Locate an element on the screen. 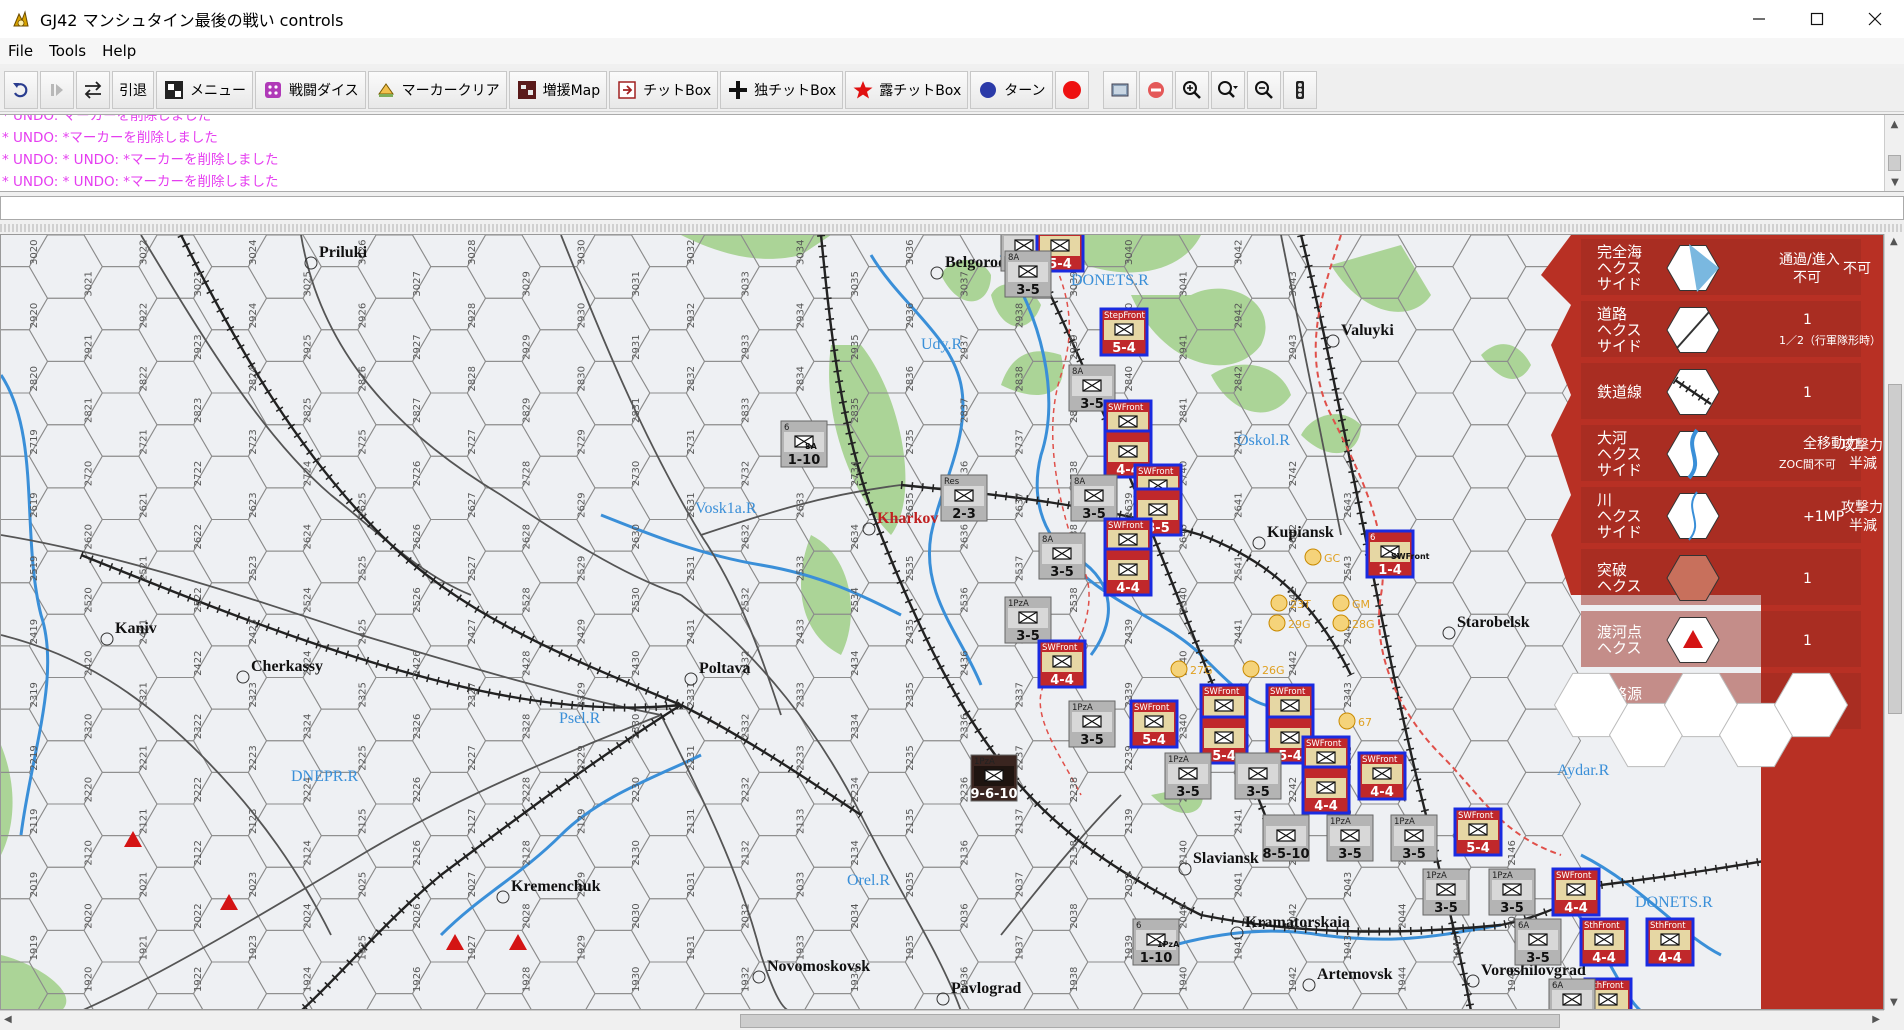 The width and height of the screenshot is (1904, 1030). step-forward-button is located at coordinates (57, 89).